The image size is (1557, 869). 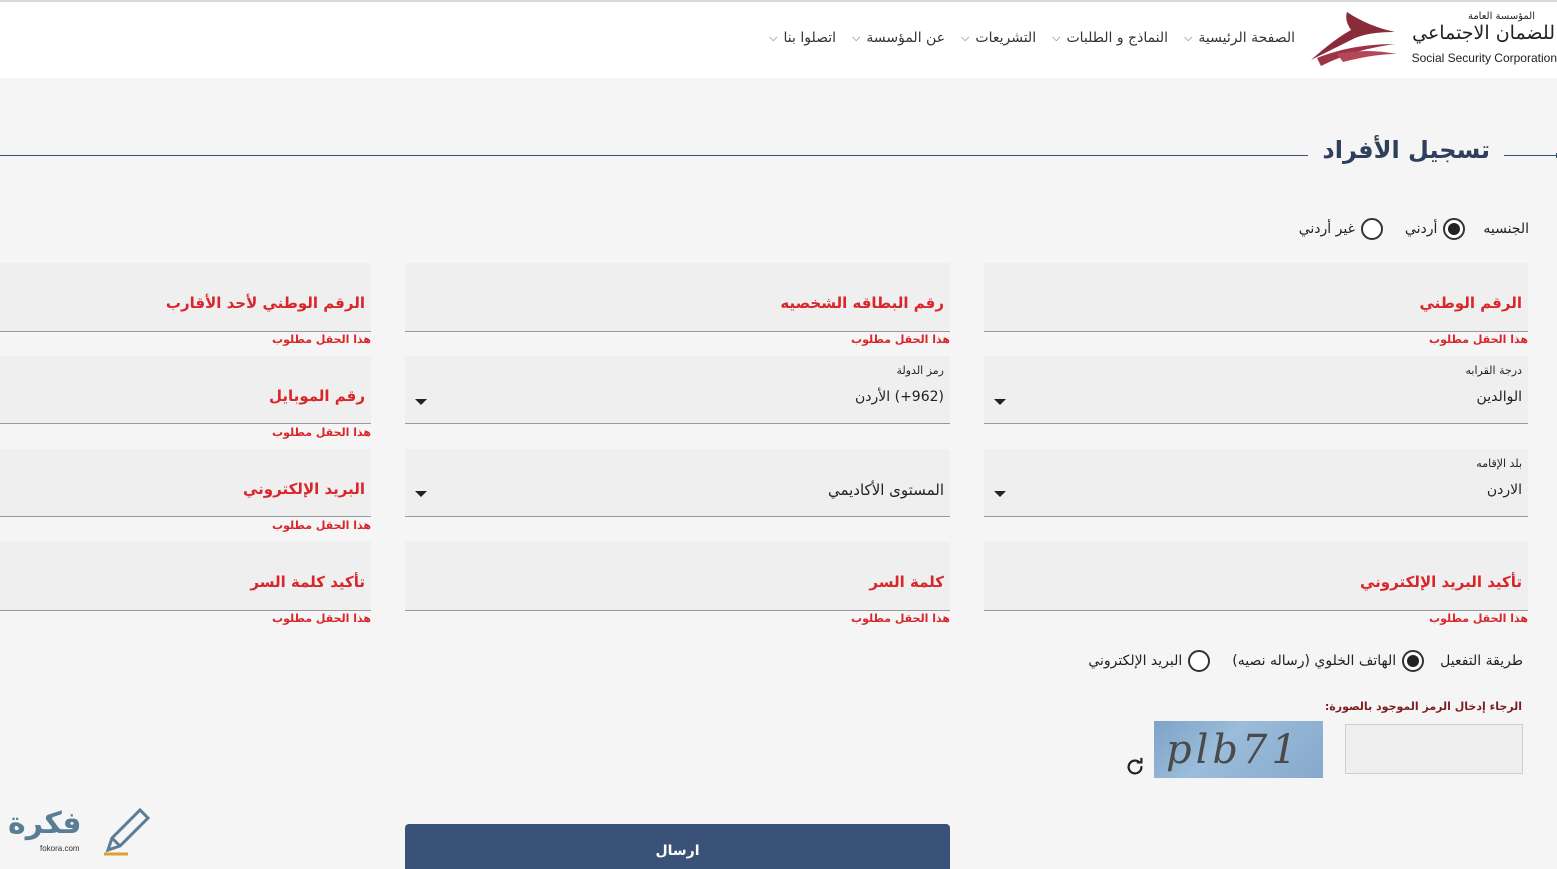 I want to click on bird-logo-icon, so click(x=1354, y=39).